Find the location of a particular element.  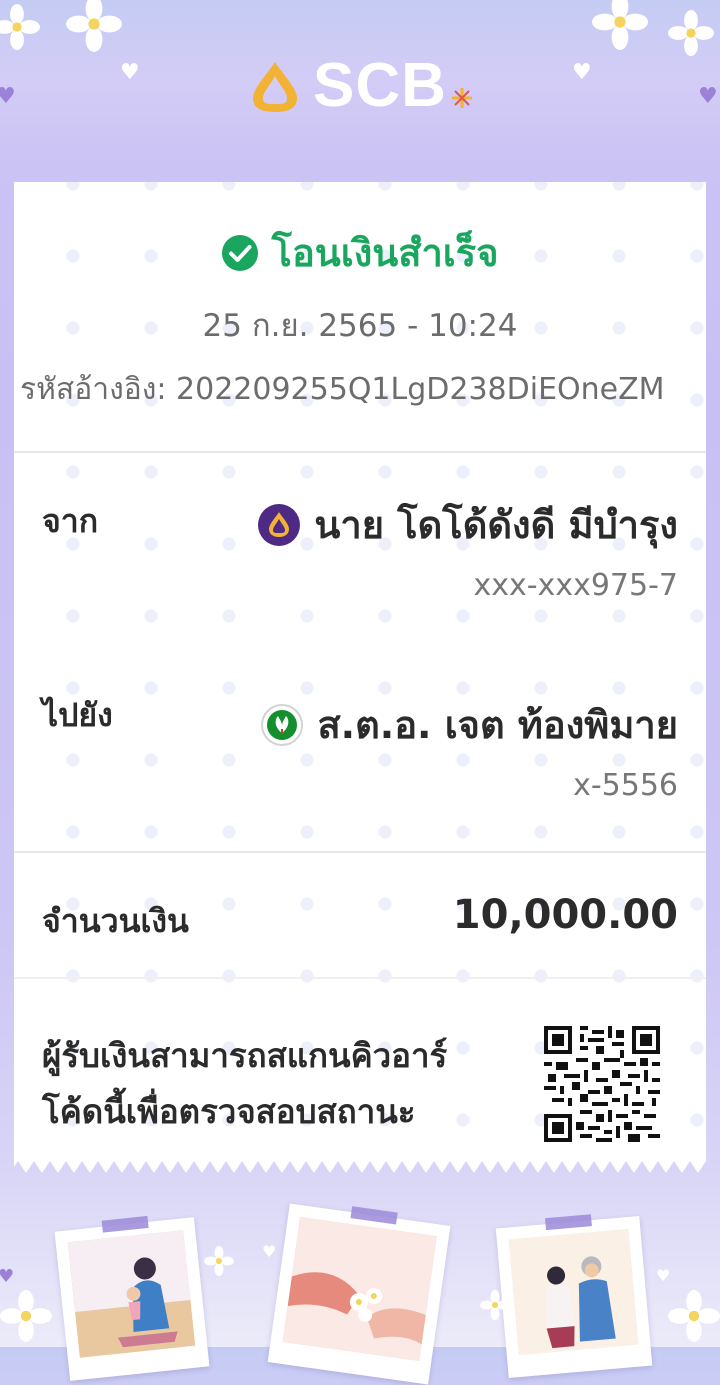

scb-logo: SCB is located at coordinates (360, 85).